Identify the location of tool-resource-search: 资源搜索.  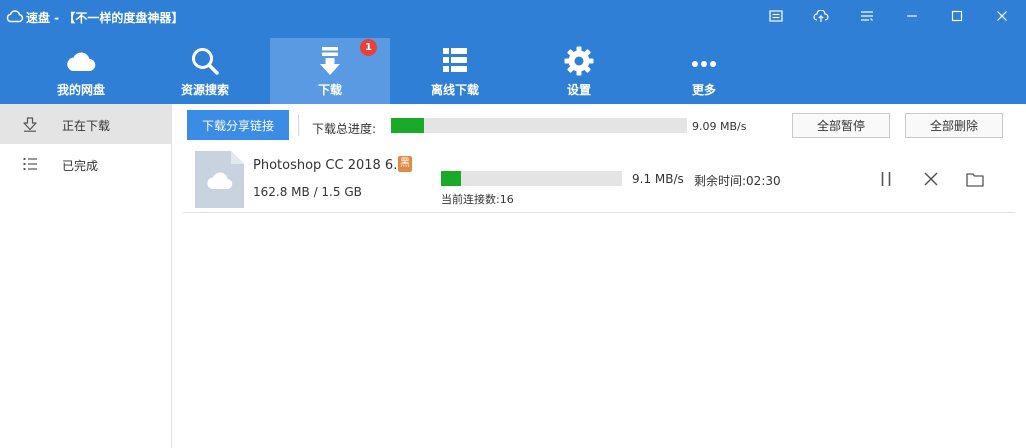
(205, 71).